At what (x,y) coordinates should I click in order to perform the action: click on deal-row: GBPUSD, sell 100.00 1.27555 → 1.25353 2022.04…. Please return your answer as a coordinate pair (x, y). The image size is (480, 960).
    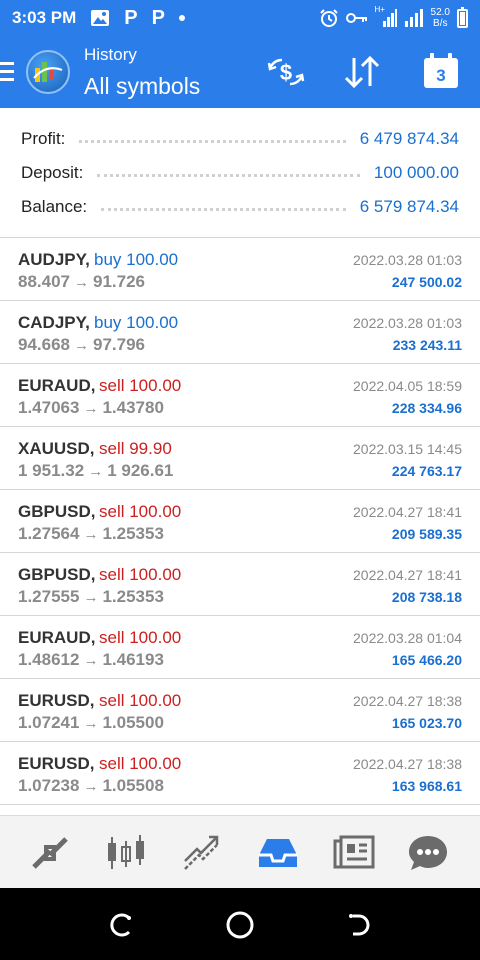
    Looking at the image, I should click on (240, 584).